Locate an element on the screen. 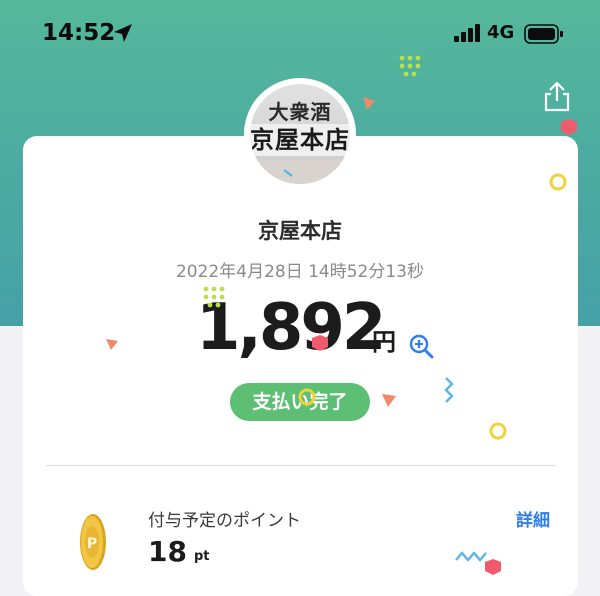  status-bar: 14:52 4G is located at coordinates (300, 35).